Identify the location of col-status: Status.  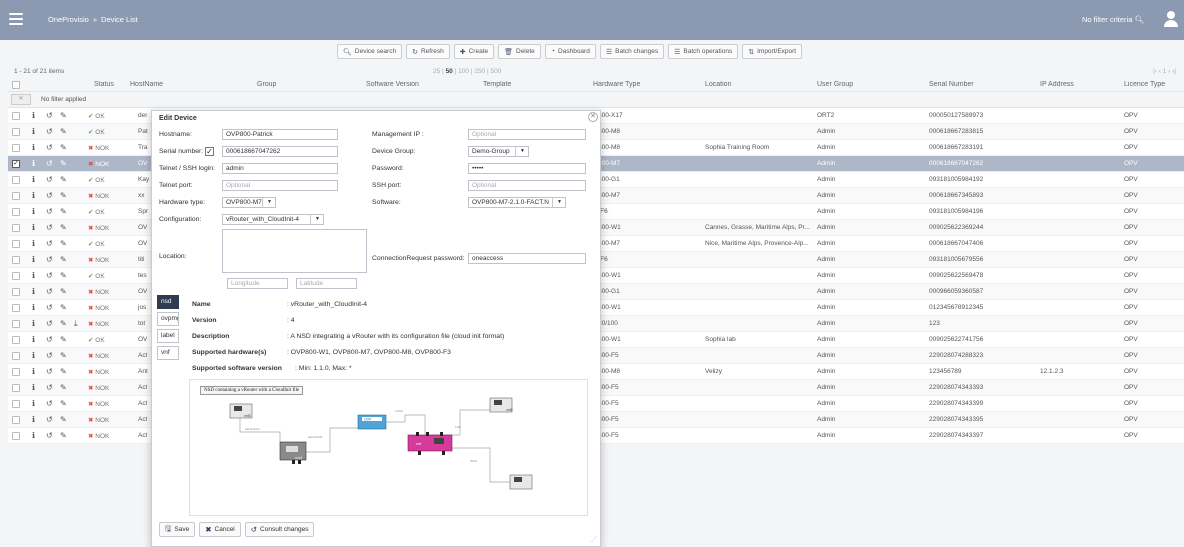
(104, 84).